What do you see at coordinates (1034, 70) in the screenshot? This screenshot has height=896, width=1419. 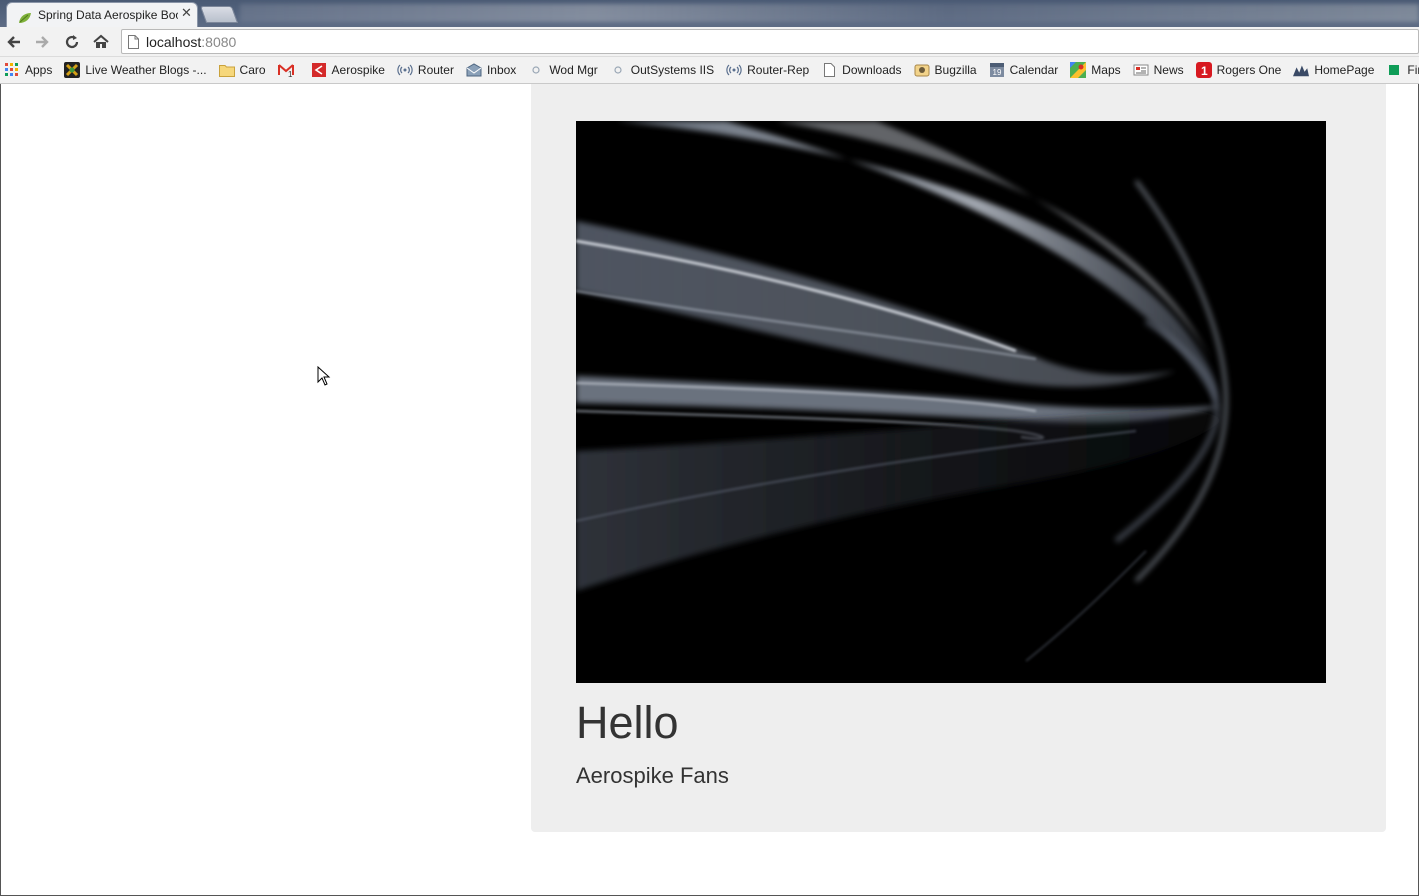 I see `bookmark-label: Calendar` at bounding box center [1034, 70].